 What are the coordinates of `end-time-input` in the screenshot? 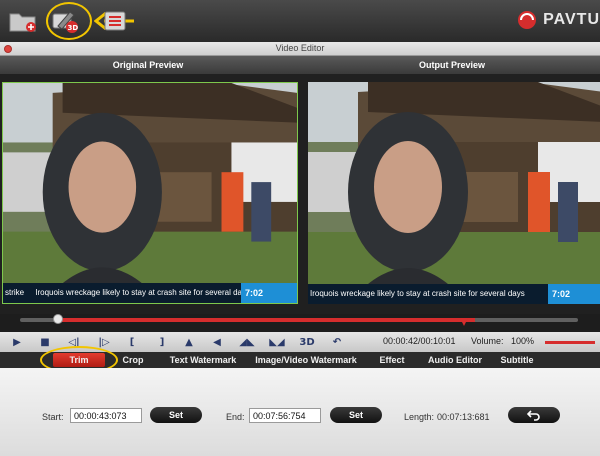 It's located at (285, 415).